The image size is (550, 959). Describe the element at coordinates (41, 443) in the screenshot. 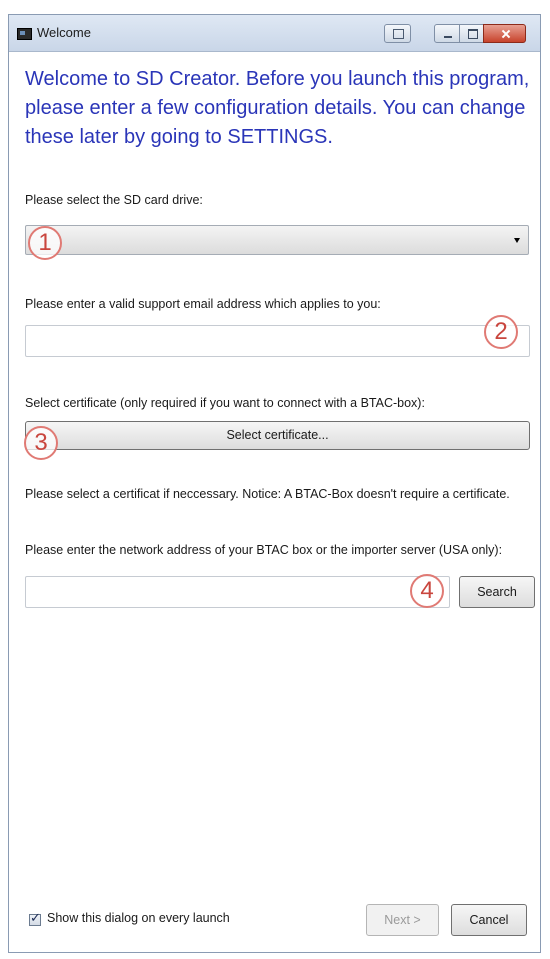

I see `step-marker-3: 3` at that location.